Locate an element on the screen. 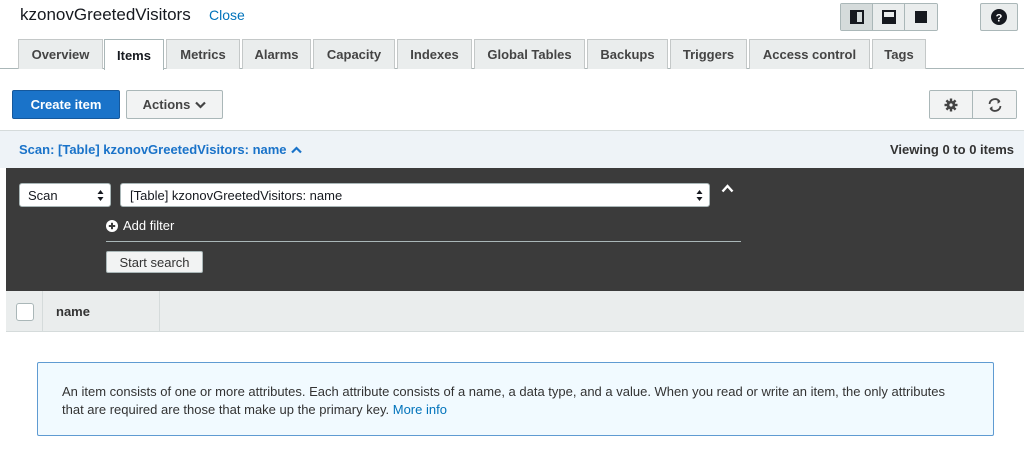 The height and width of the screenshot is (458, 1024). gear-icon is located at coordinates (951, 104).